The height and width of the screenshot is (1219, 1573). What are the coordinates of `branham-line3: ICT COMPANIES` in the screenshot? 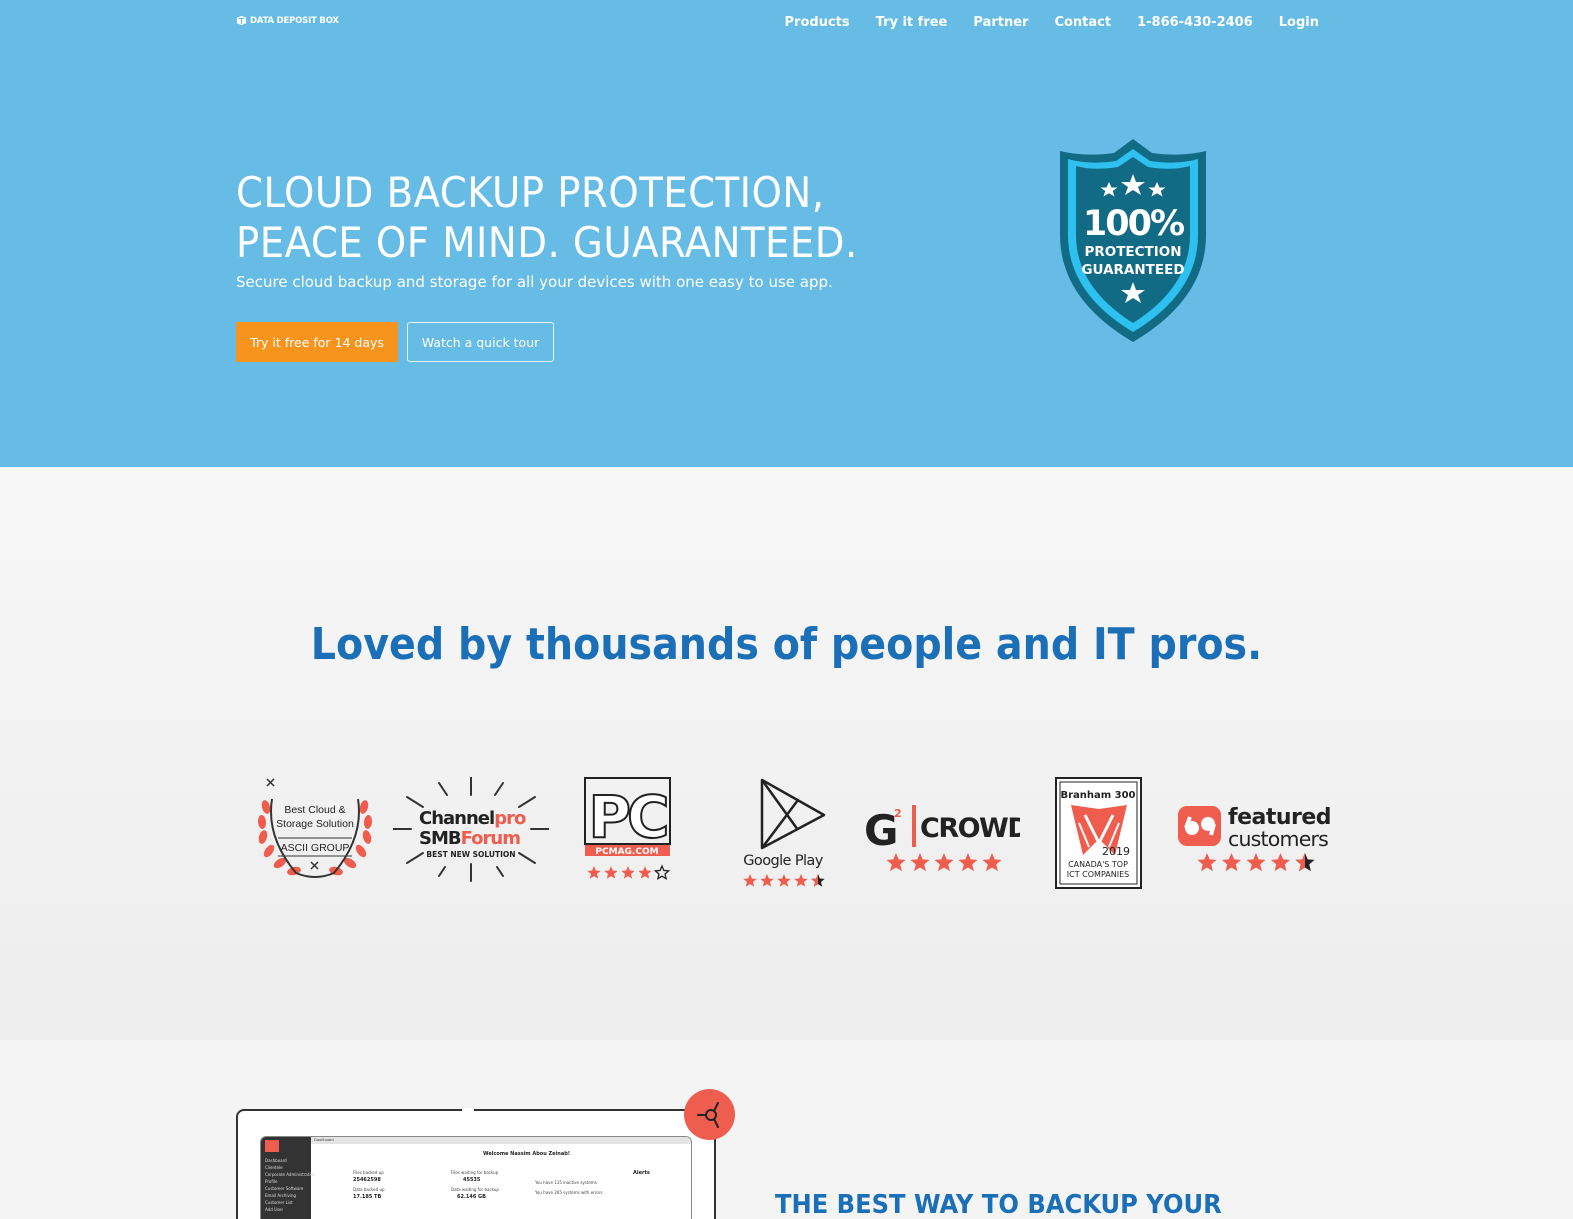 It's located at (1098, 874).